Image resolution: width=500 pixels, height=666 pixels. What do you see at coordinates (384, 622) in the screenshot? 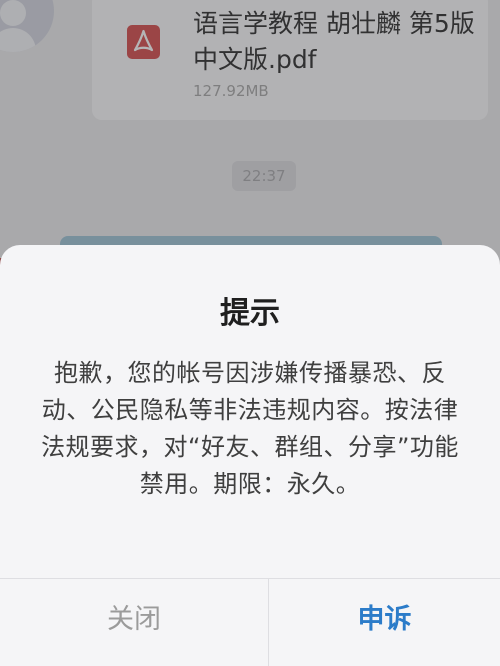
I see `appeal-button: 申诉` at bounding box center [384, 622].